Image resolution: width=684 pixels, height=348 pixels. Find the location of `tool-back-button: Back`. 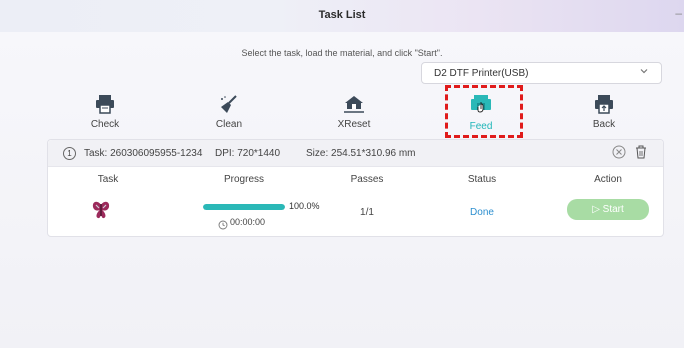

tool-back-button: Back is located at coordinates (604, 114).